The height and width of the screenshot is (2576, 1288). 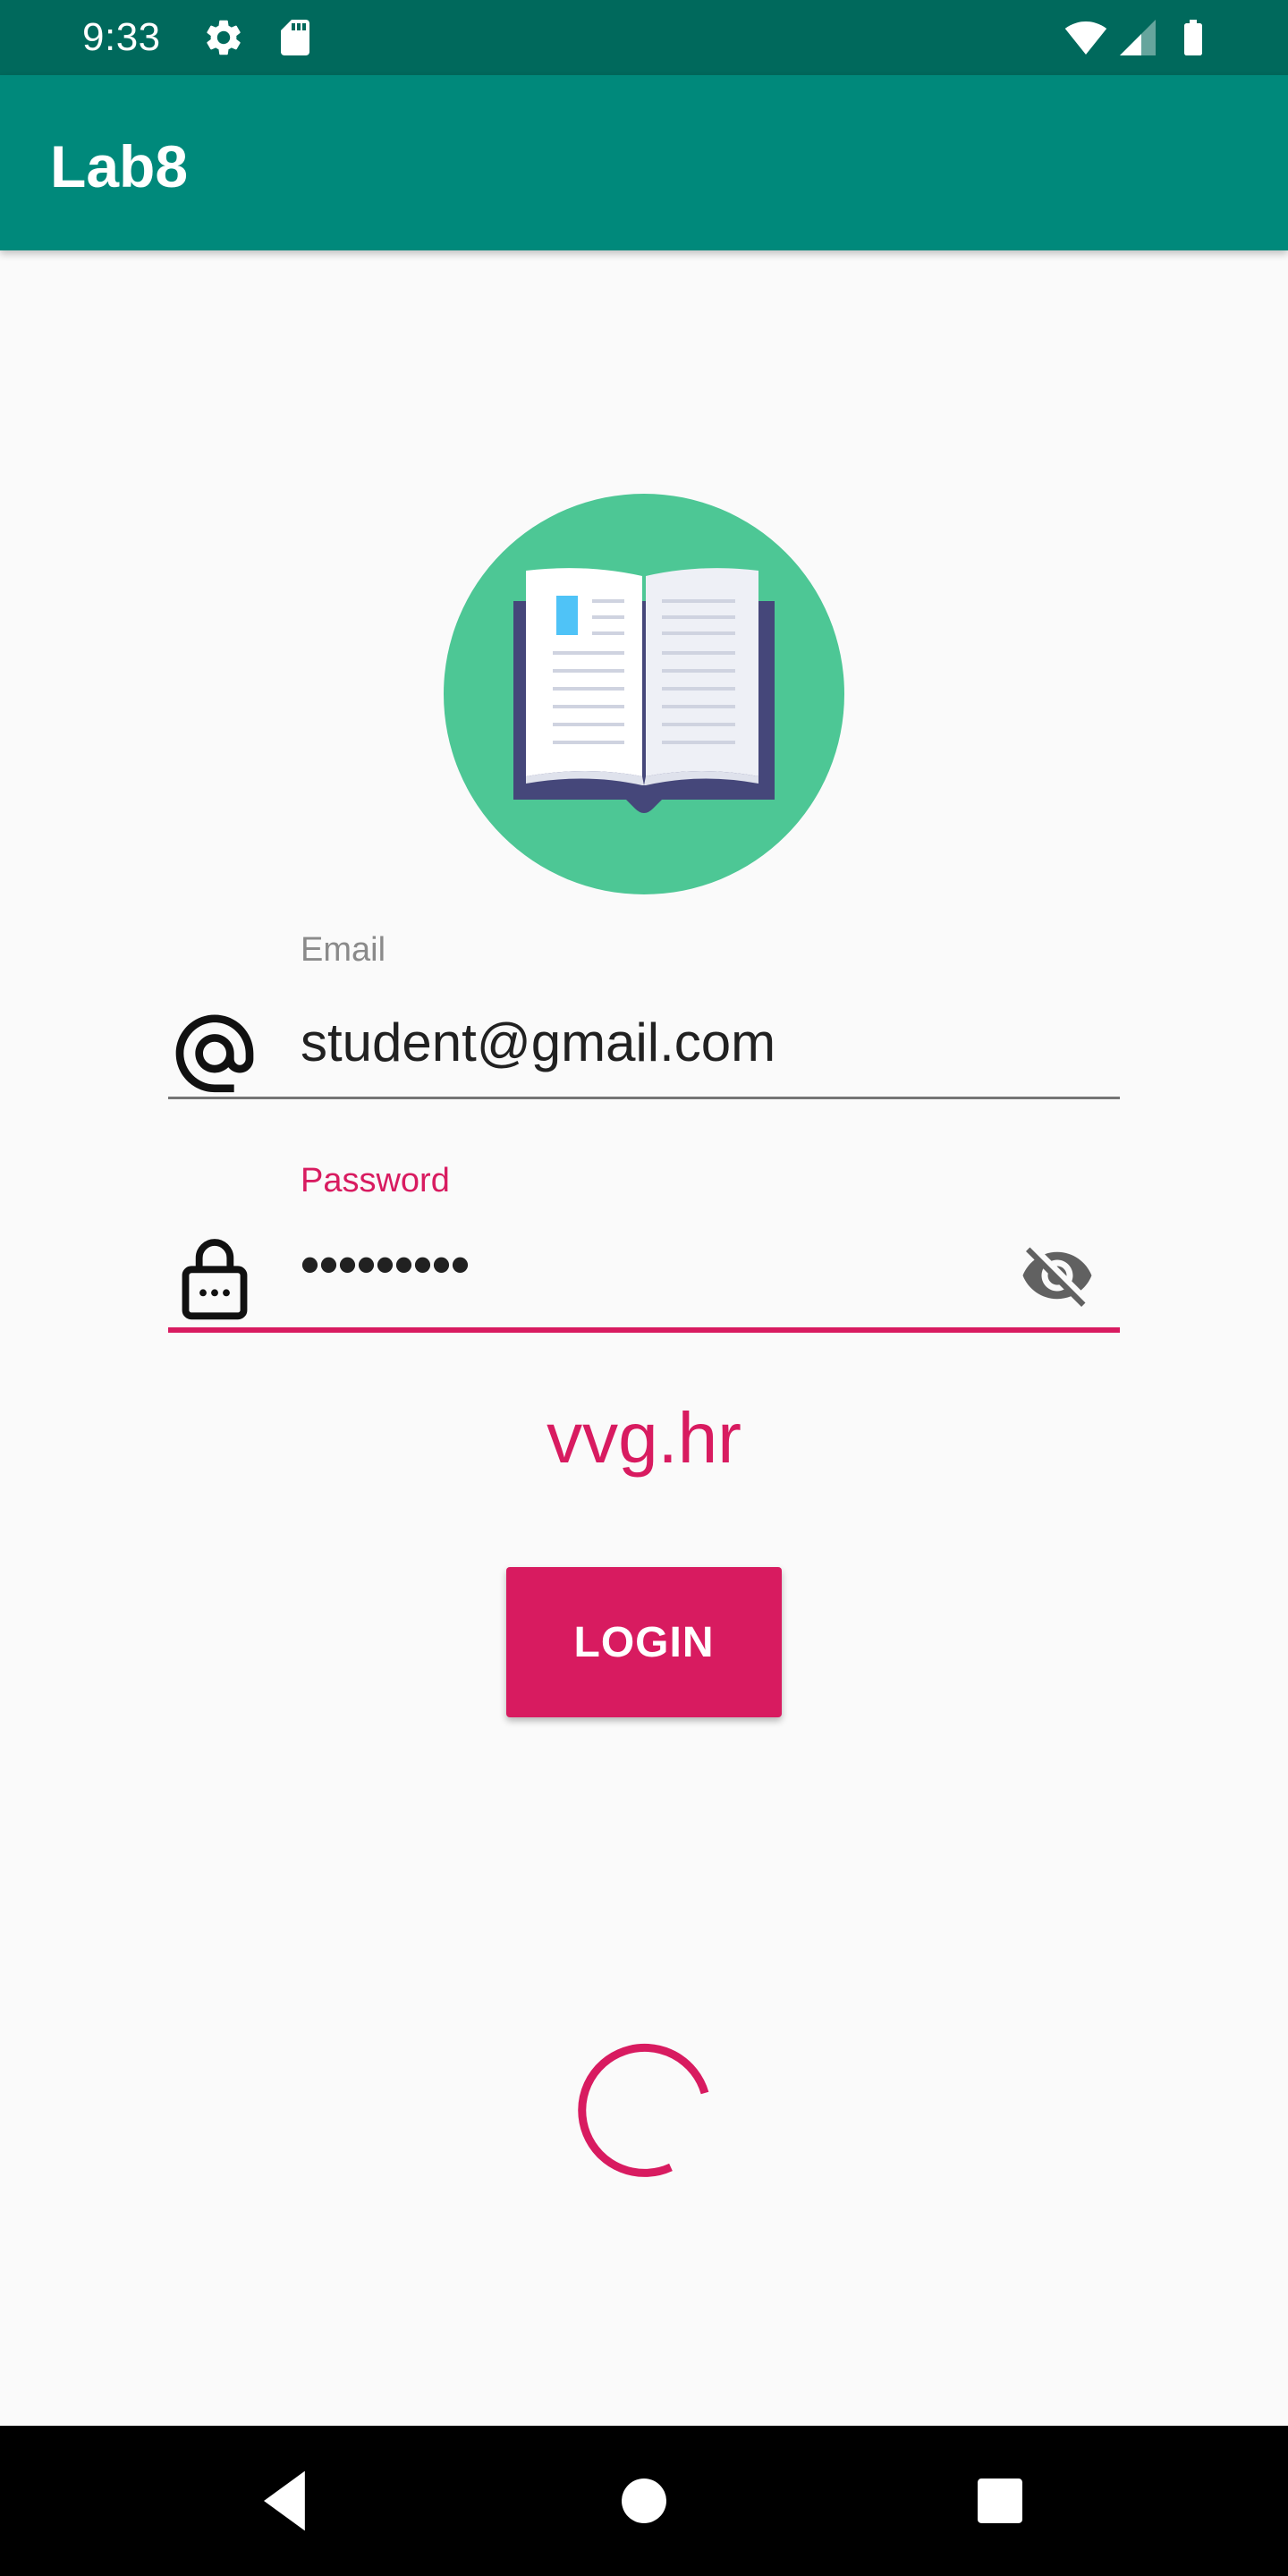 I want to click on signal-icon, so click(x=1138, y=37).